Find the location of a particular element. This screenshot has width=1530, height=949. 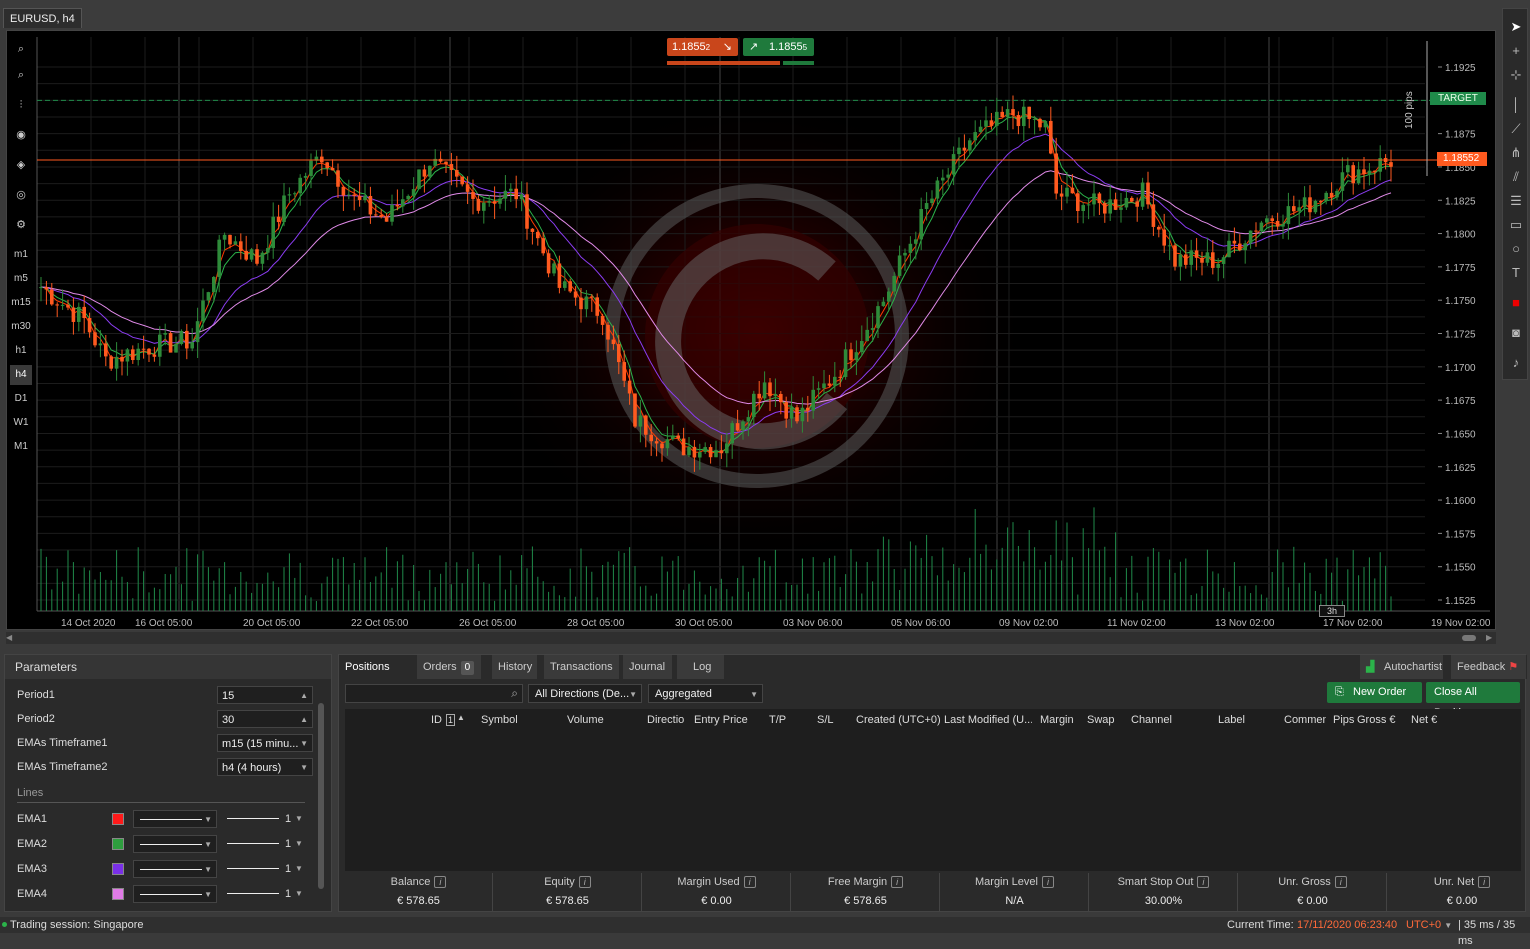

vertical-line-icon: │ is located at coordinates (1516, 105).